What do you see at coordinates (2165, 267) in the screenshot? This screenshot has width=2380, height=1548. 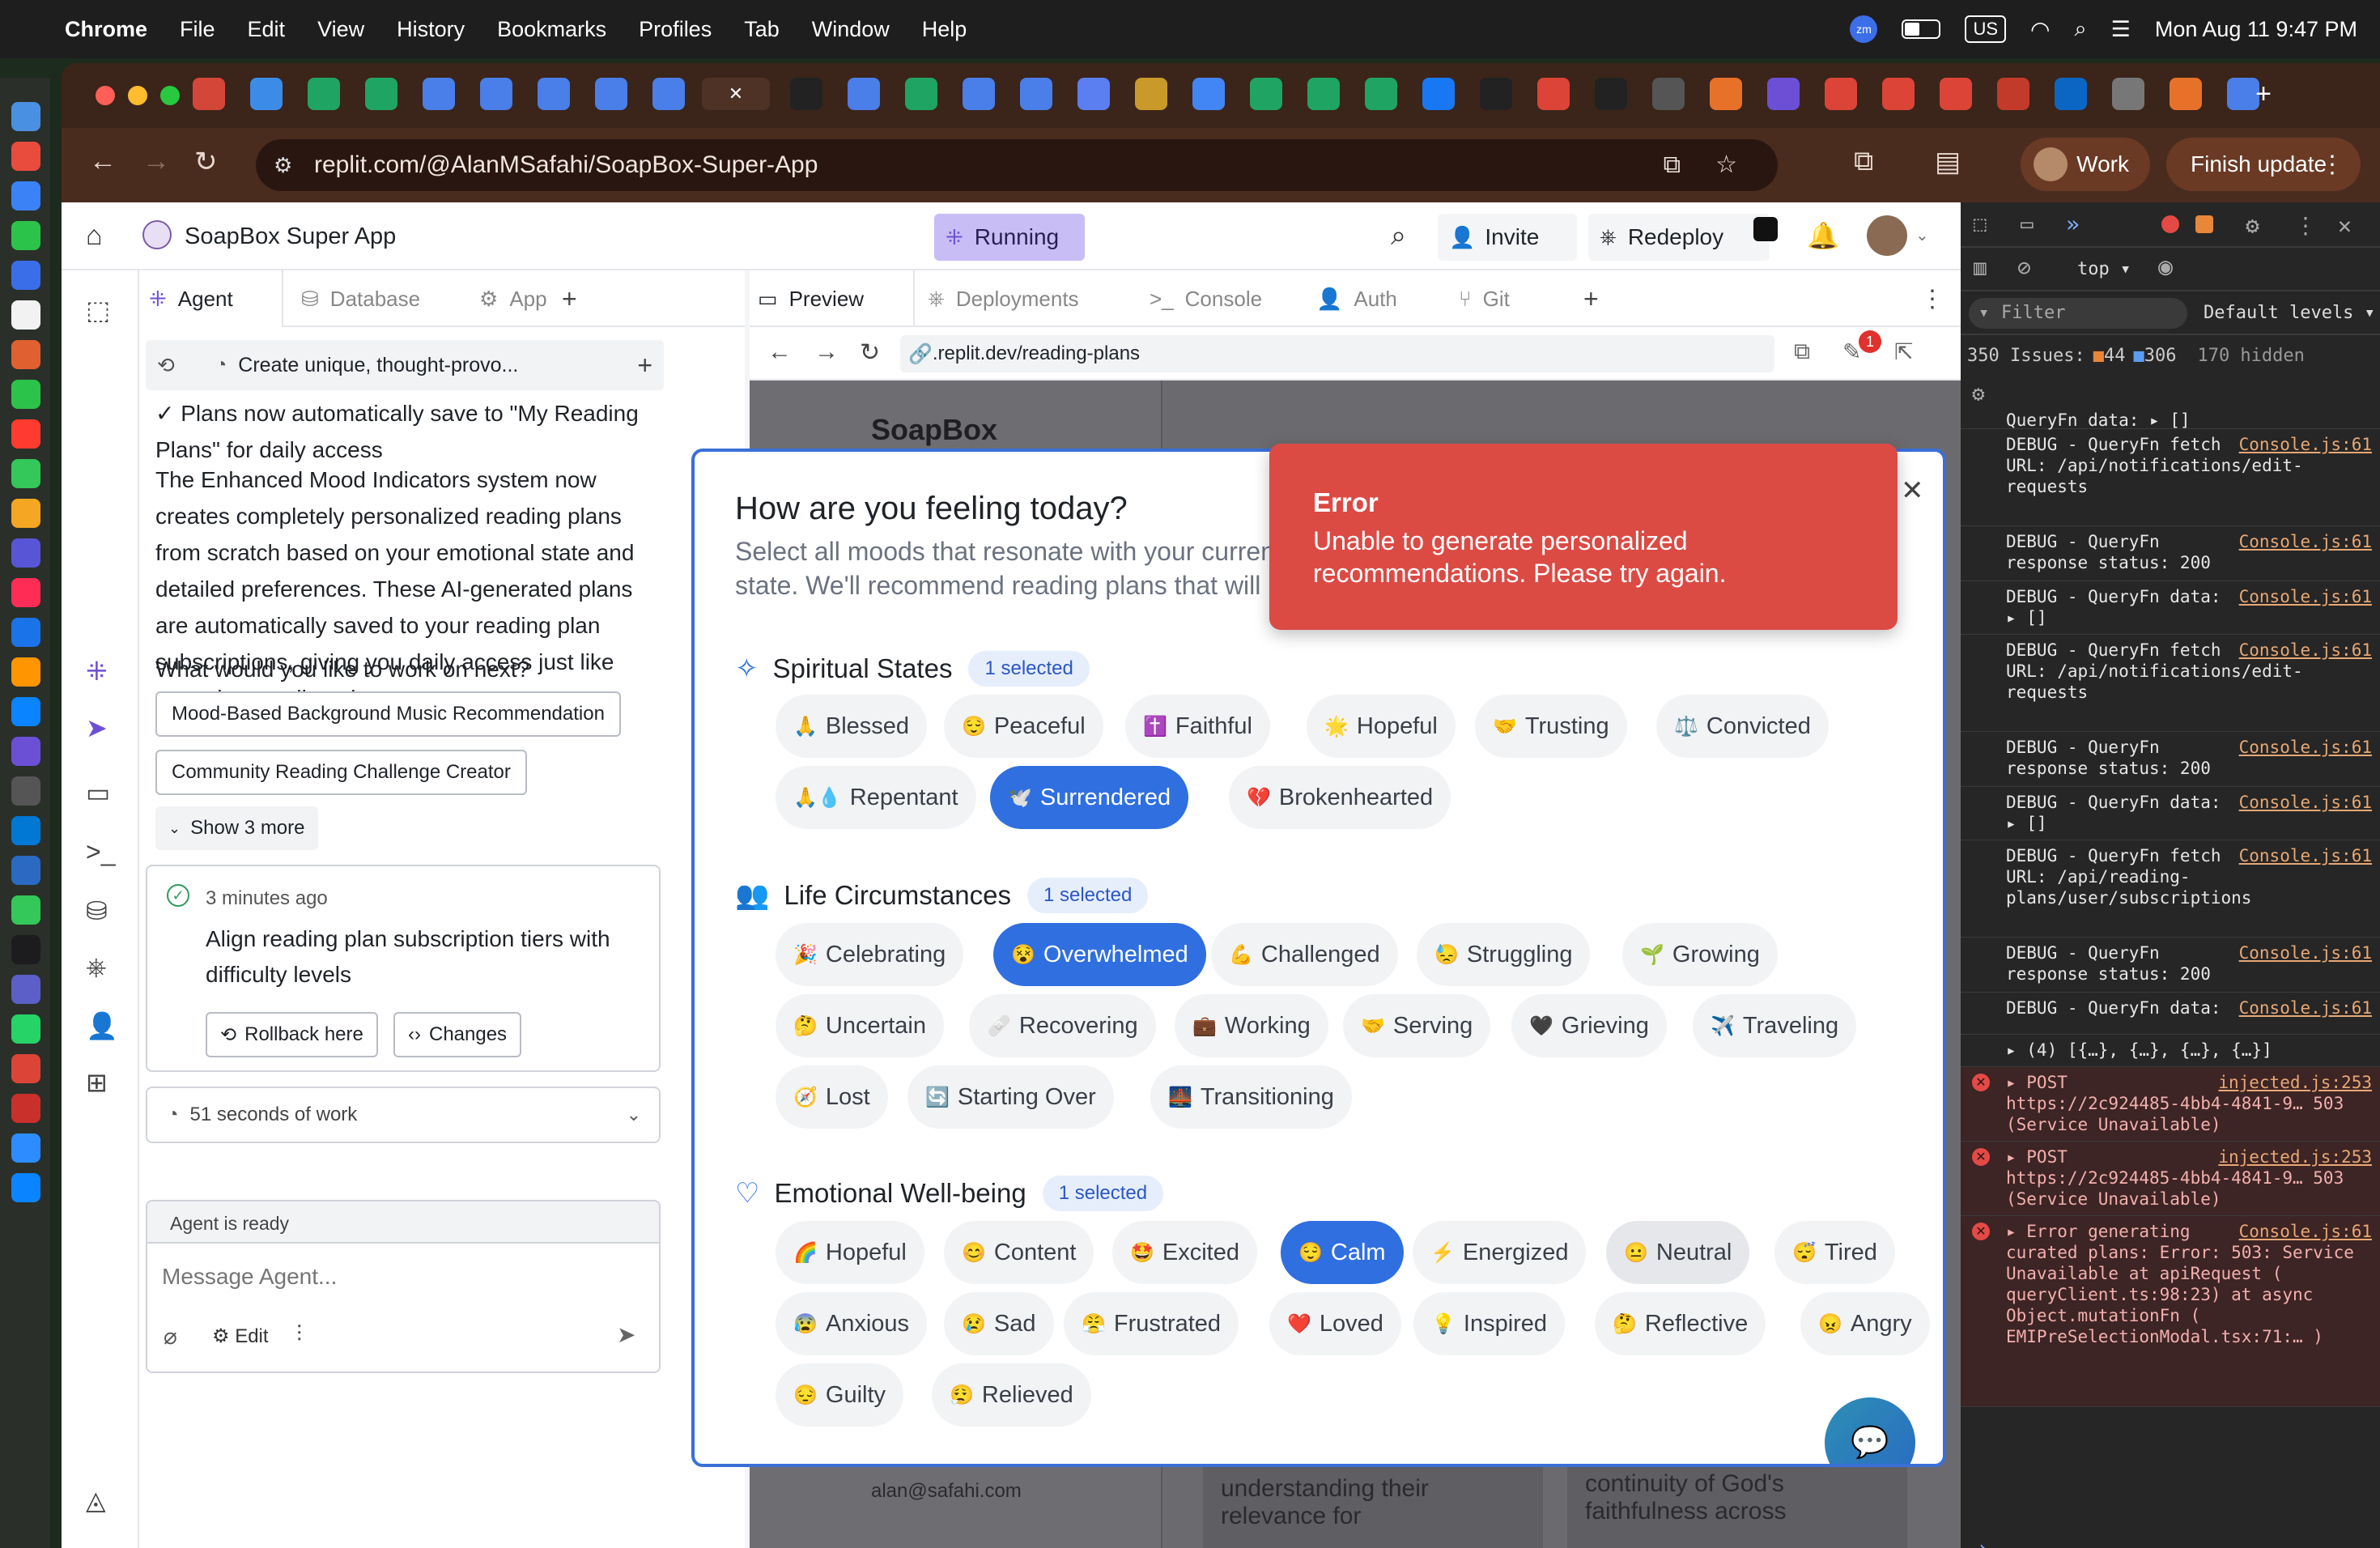 I see `eye-icon: ◉` at bounding box center [2165, 267].